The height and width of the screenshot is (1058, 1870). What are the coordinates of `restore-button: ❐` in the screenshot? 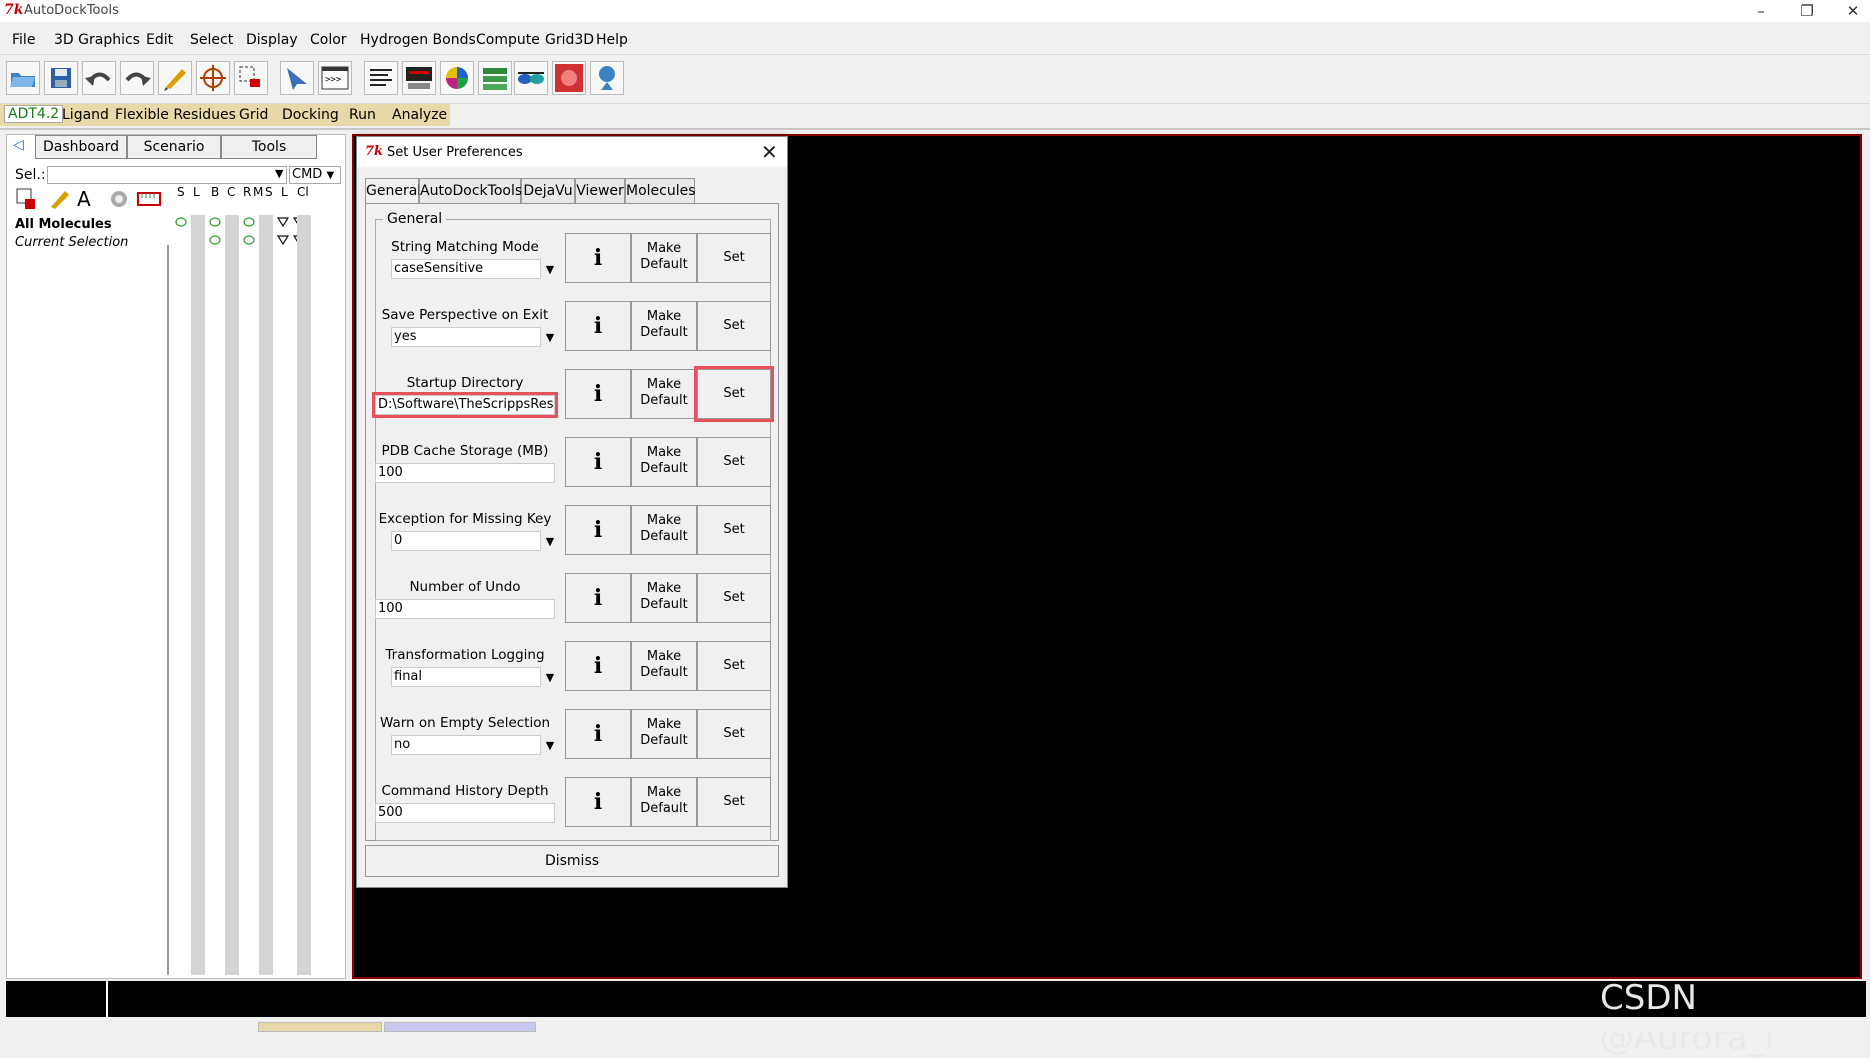 It's located at (1807, 11).